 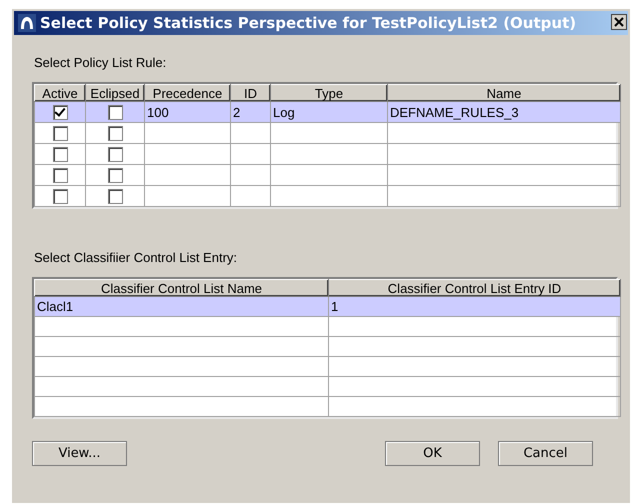 I want to click on table-cell: 2, so click(x=236, y=112).